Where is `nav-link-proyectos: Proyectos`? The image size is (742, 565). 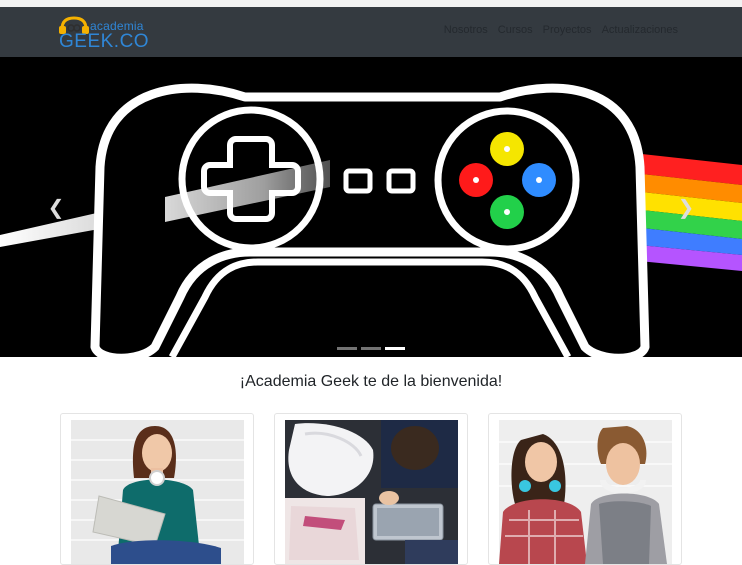
nav-link-proyectos: Proyectos is located at coordinates (567, 30).